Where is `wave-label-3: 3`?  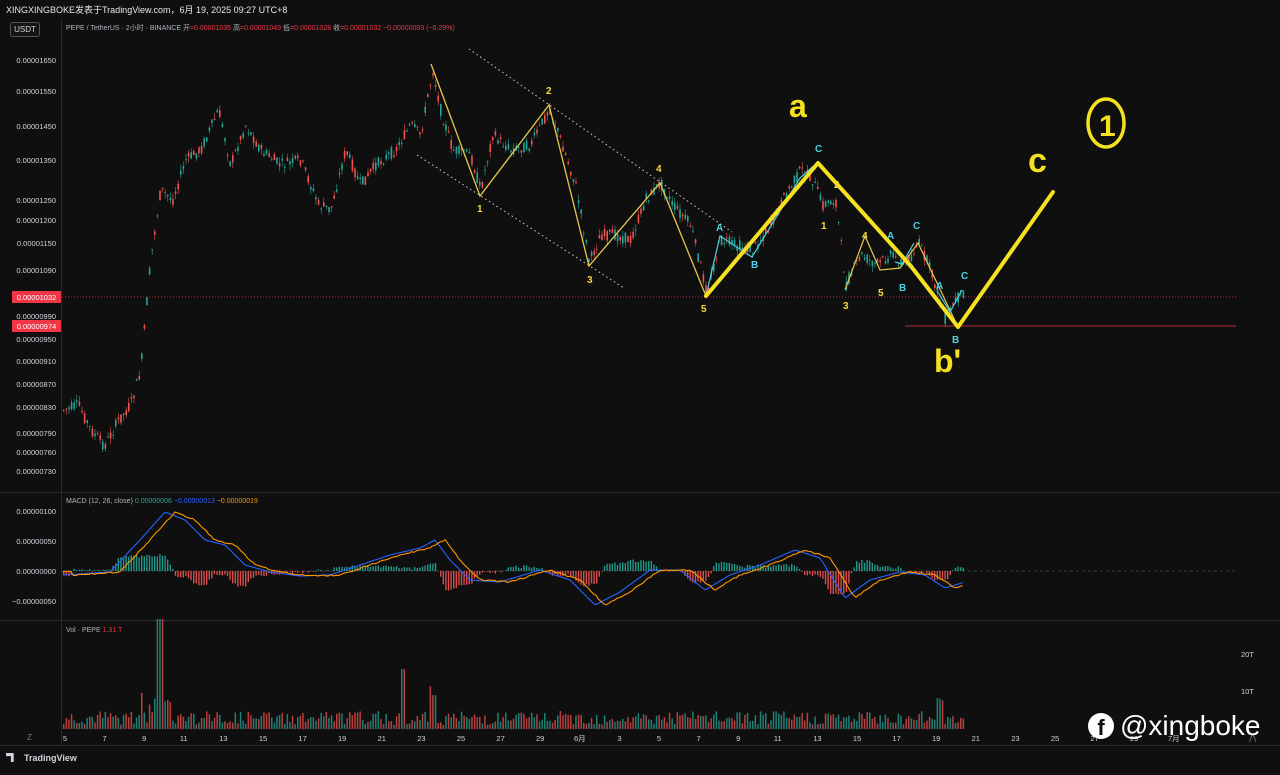
wave-label-3: 3 is located at coordinates (590, 280).